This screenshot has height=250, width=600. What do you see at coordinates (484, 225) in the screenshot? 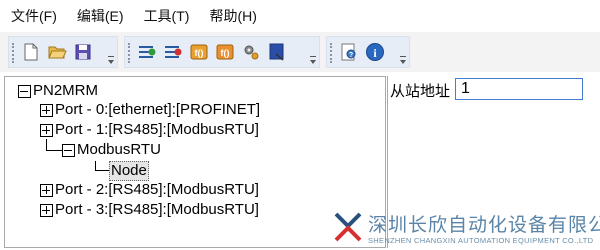
I see `company-name-cn: 深圳长欣自动化设备有限公司` at bounding box center [484, 225].